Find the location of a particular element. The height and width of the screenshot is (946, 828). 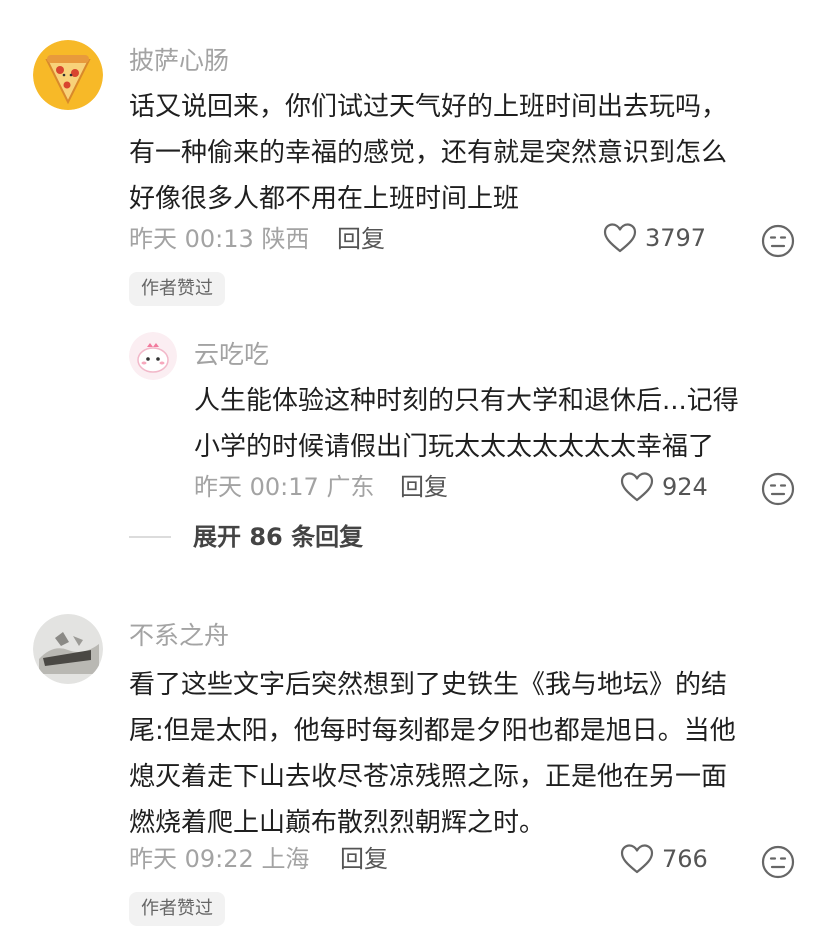

comment-text-line: 燃烧着爬上山巅布散烈烈朝辉之时。 is located at coordinates (337, 823).